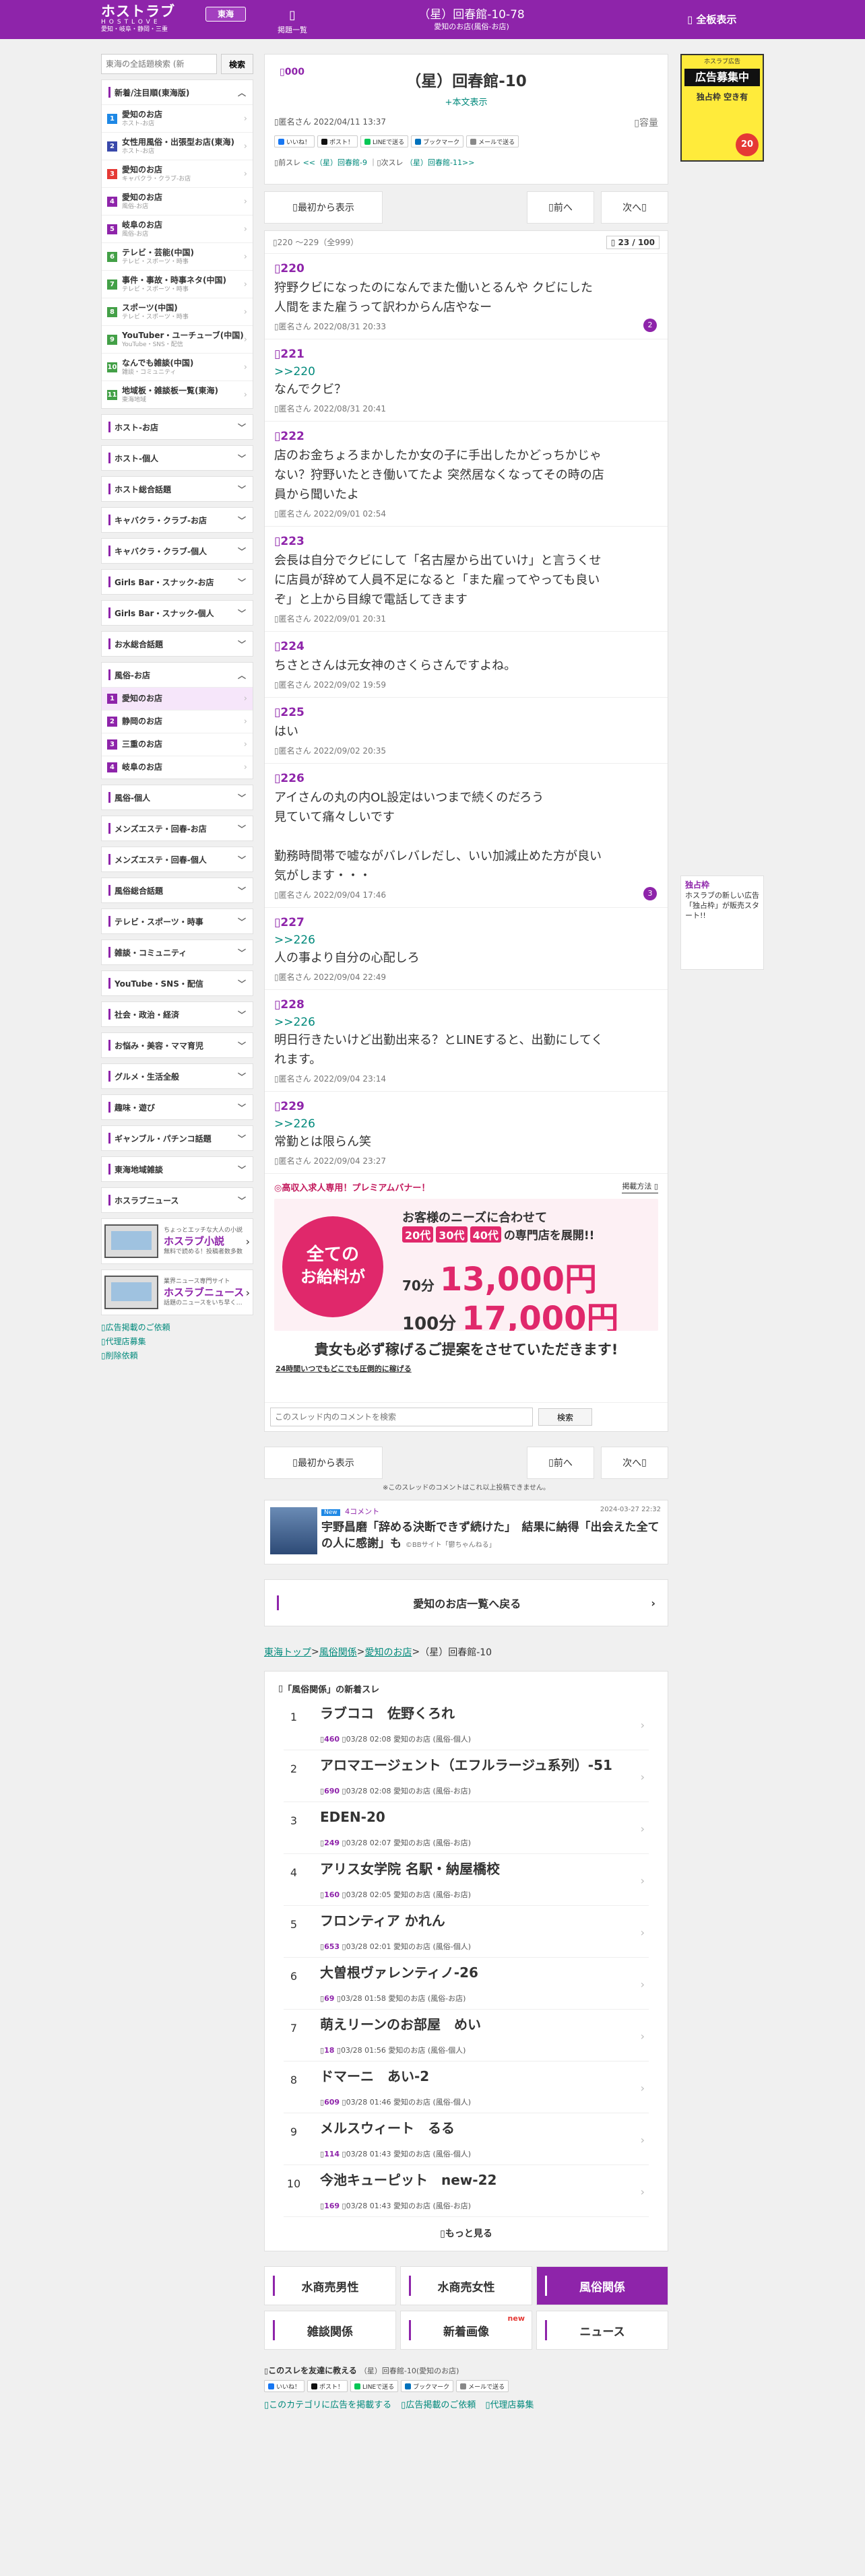  What do you see at coordinates (466, 268) in the screenshot?
I see `post-number: ▯220` at bounding box center [466, 268].